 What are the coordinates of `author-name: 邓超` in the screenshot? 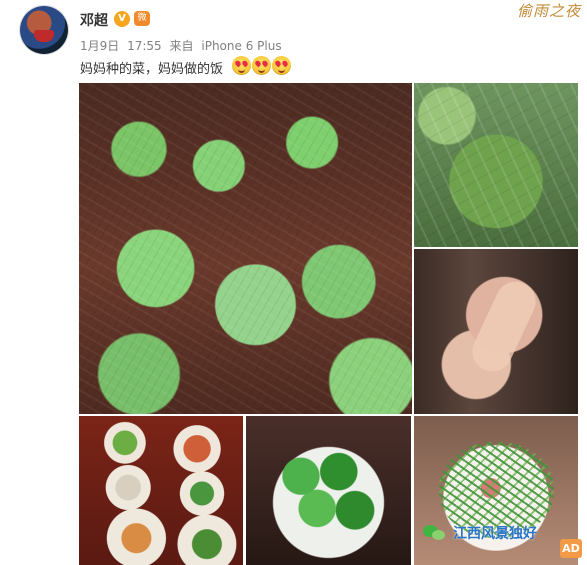 It's located at (94, 20).